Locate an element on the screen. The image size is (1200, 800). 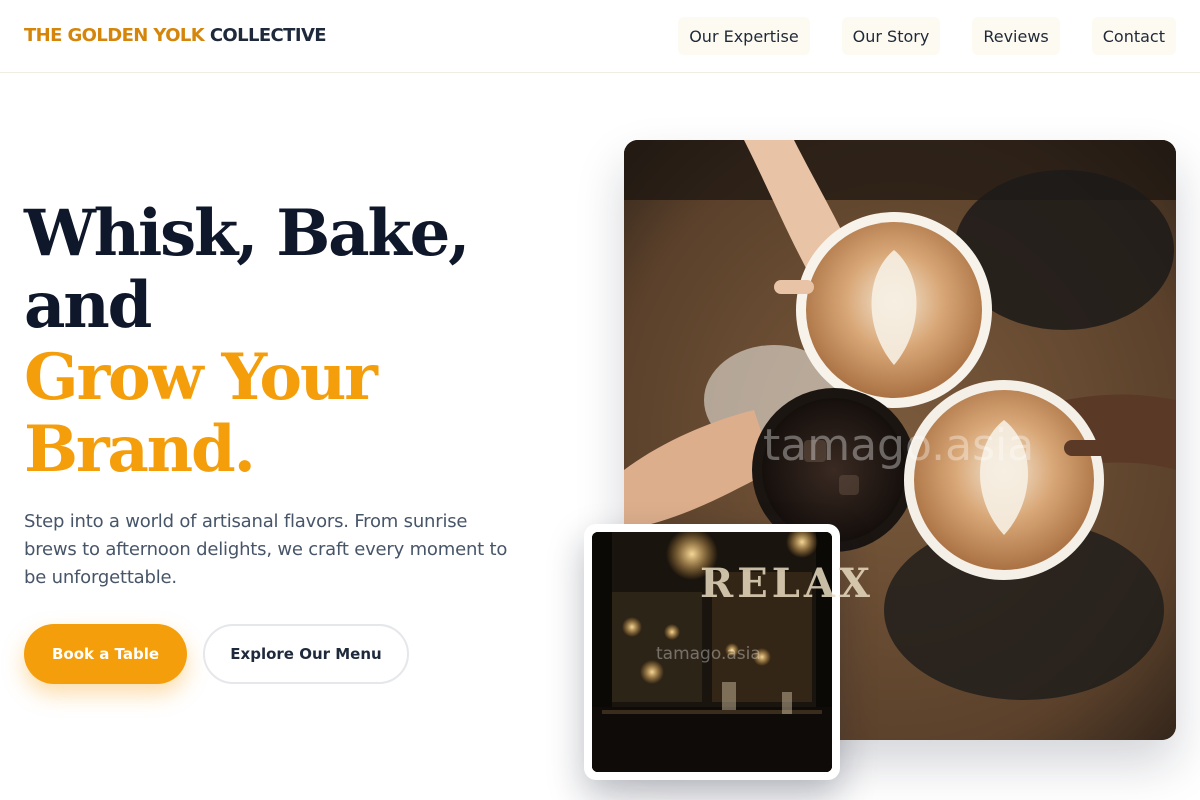
logo-accent-text: THE GOLDEN YOLK is located at coordinates (114, 35).